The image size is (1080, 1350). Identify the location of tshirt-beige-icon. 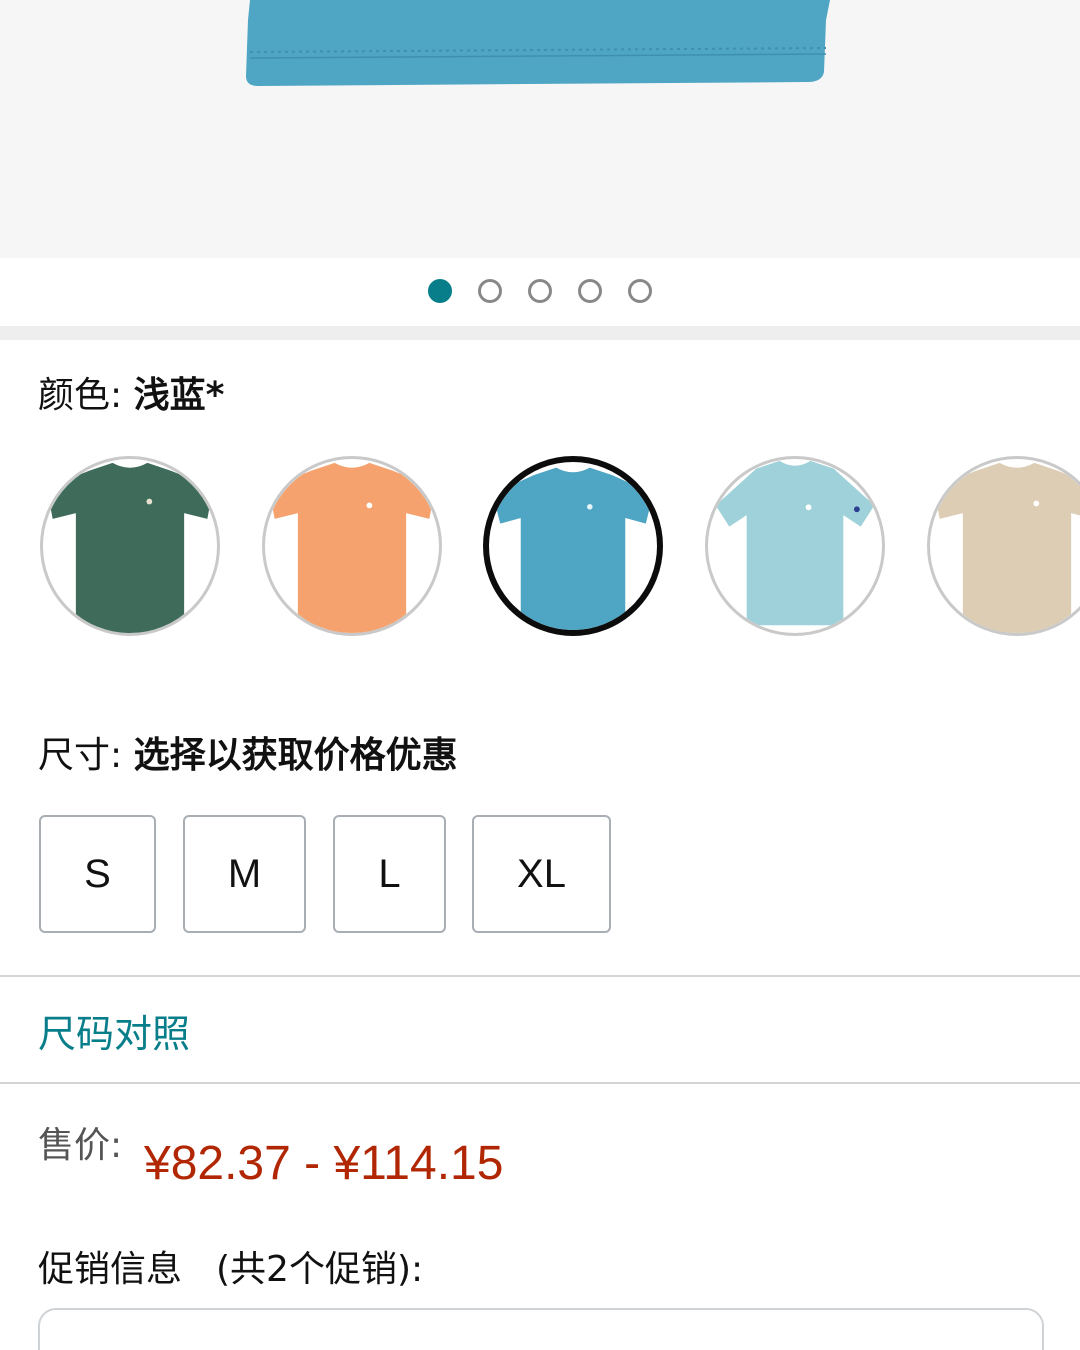
(1006, 547).